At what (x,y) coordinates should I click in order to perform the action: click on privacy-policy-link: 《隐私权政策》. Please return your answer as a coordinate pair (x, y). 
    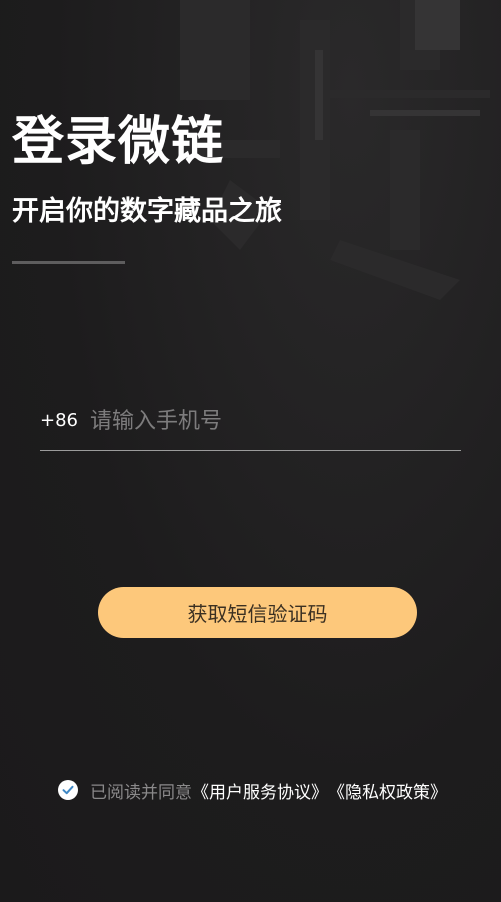
    Looking at the image, I should click on (387, 790).